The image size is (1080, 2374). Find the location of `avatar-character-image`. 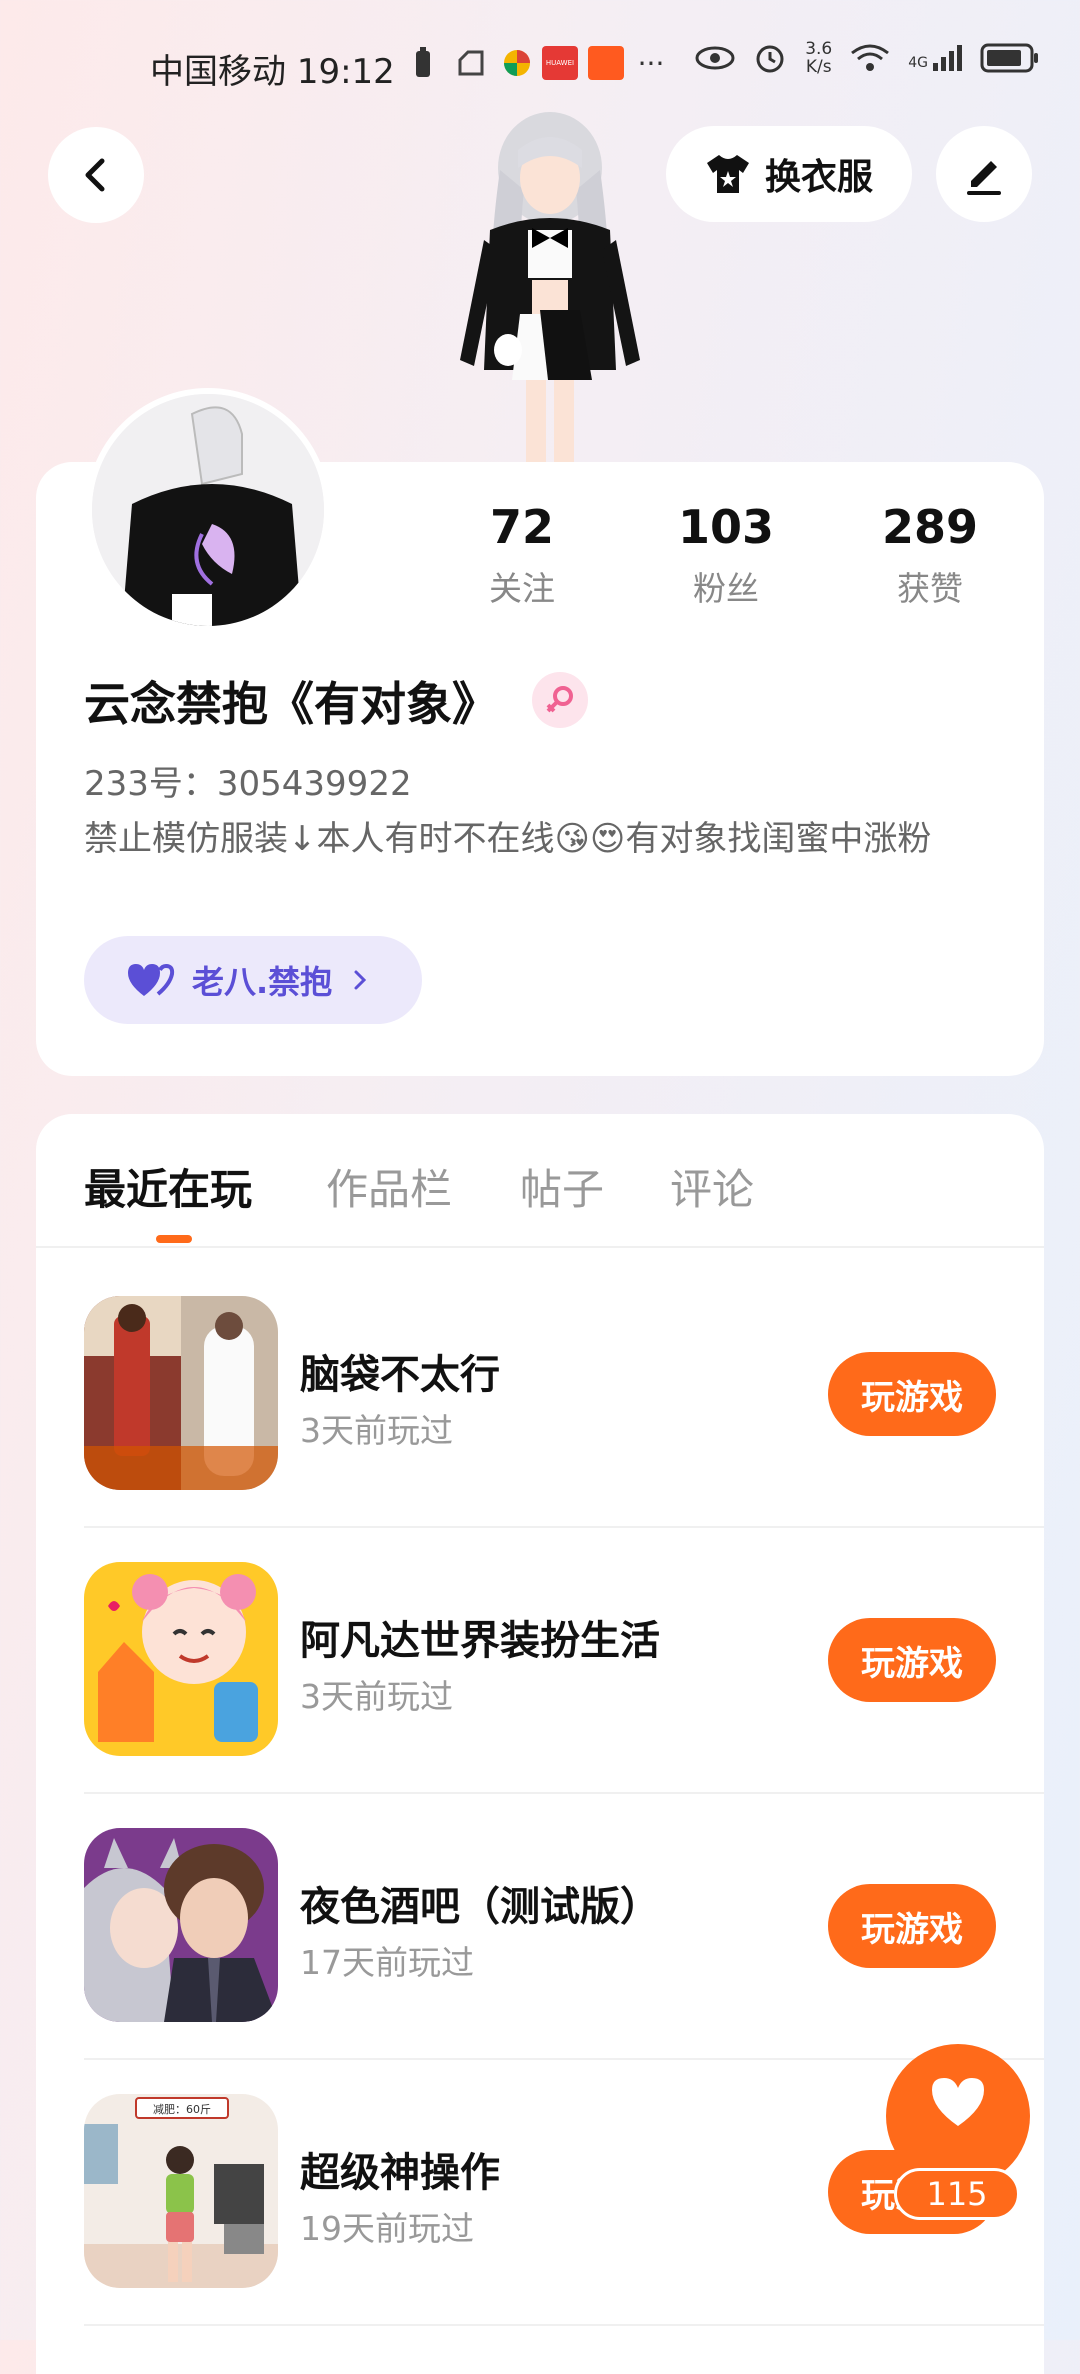

avatar-character-image is located at coordinates (550, 290).